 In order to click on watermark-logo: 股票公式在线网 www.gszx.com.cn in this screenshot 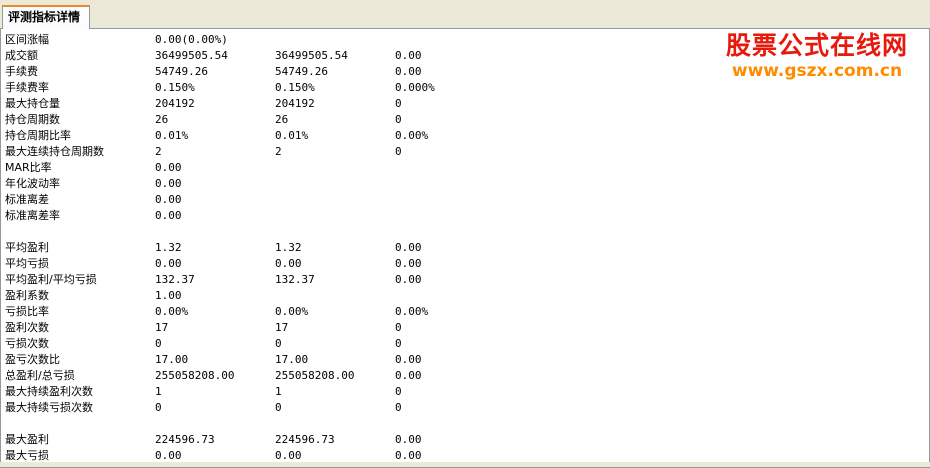, I will do `click(817, 56)`.